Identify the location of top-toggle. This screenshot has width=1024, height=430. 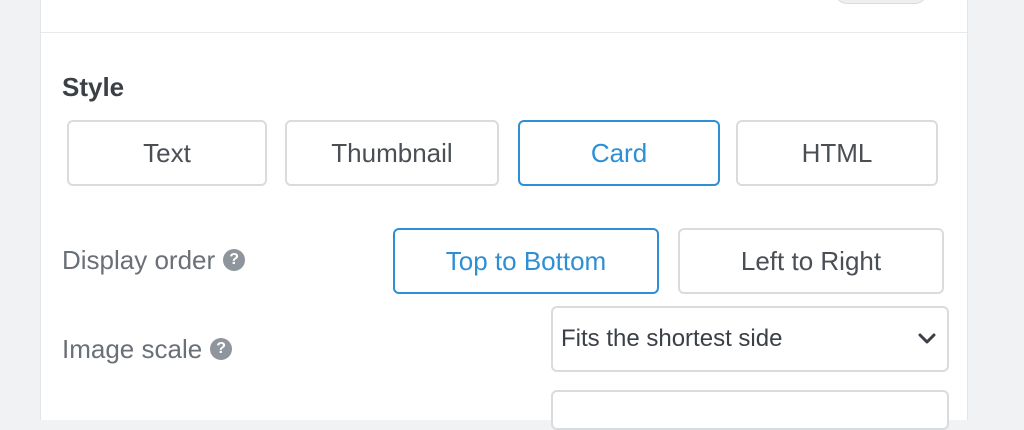
(881, 2).